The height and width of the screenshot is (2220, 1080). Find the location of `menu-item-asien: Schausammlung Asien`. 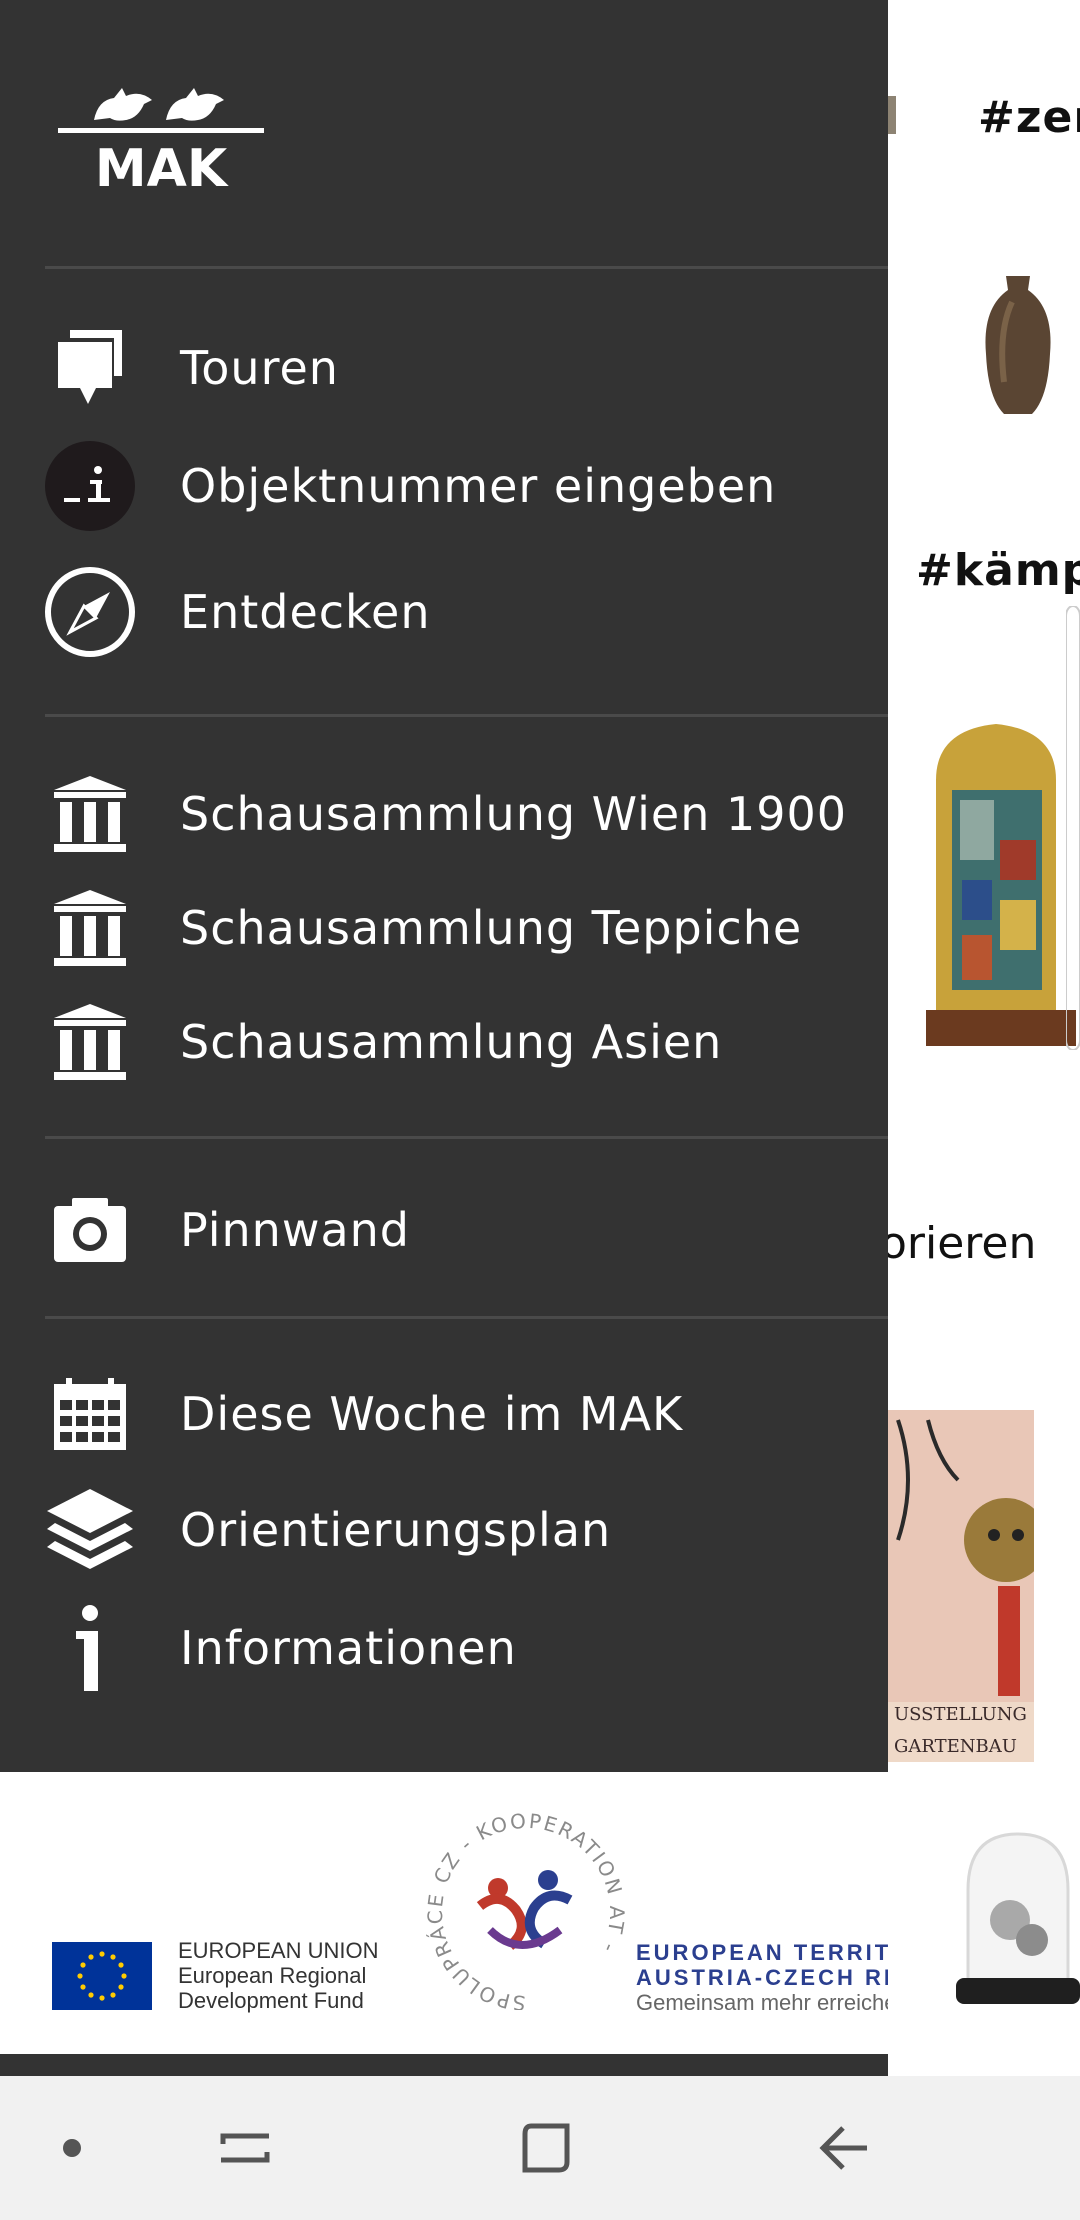

menu-item-asien: Schausammlung Asien is located at coordinates (444, 1042).